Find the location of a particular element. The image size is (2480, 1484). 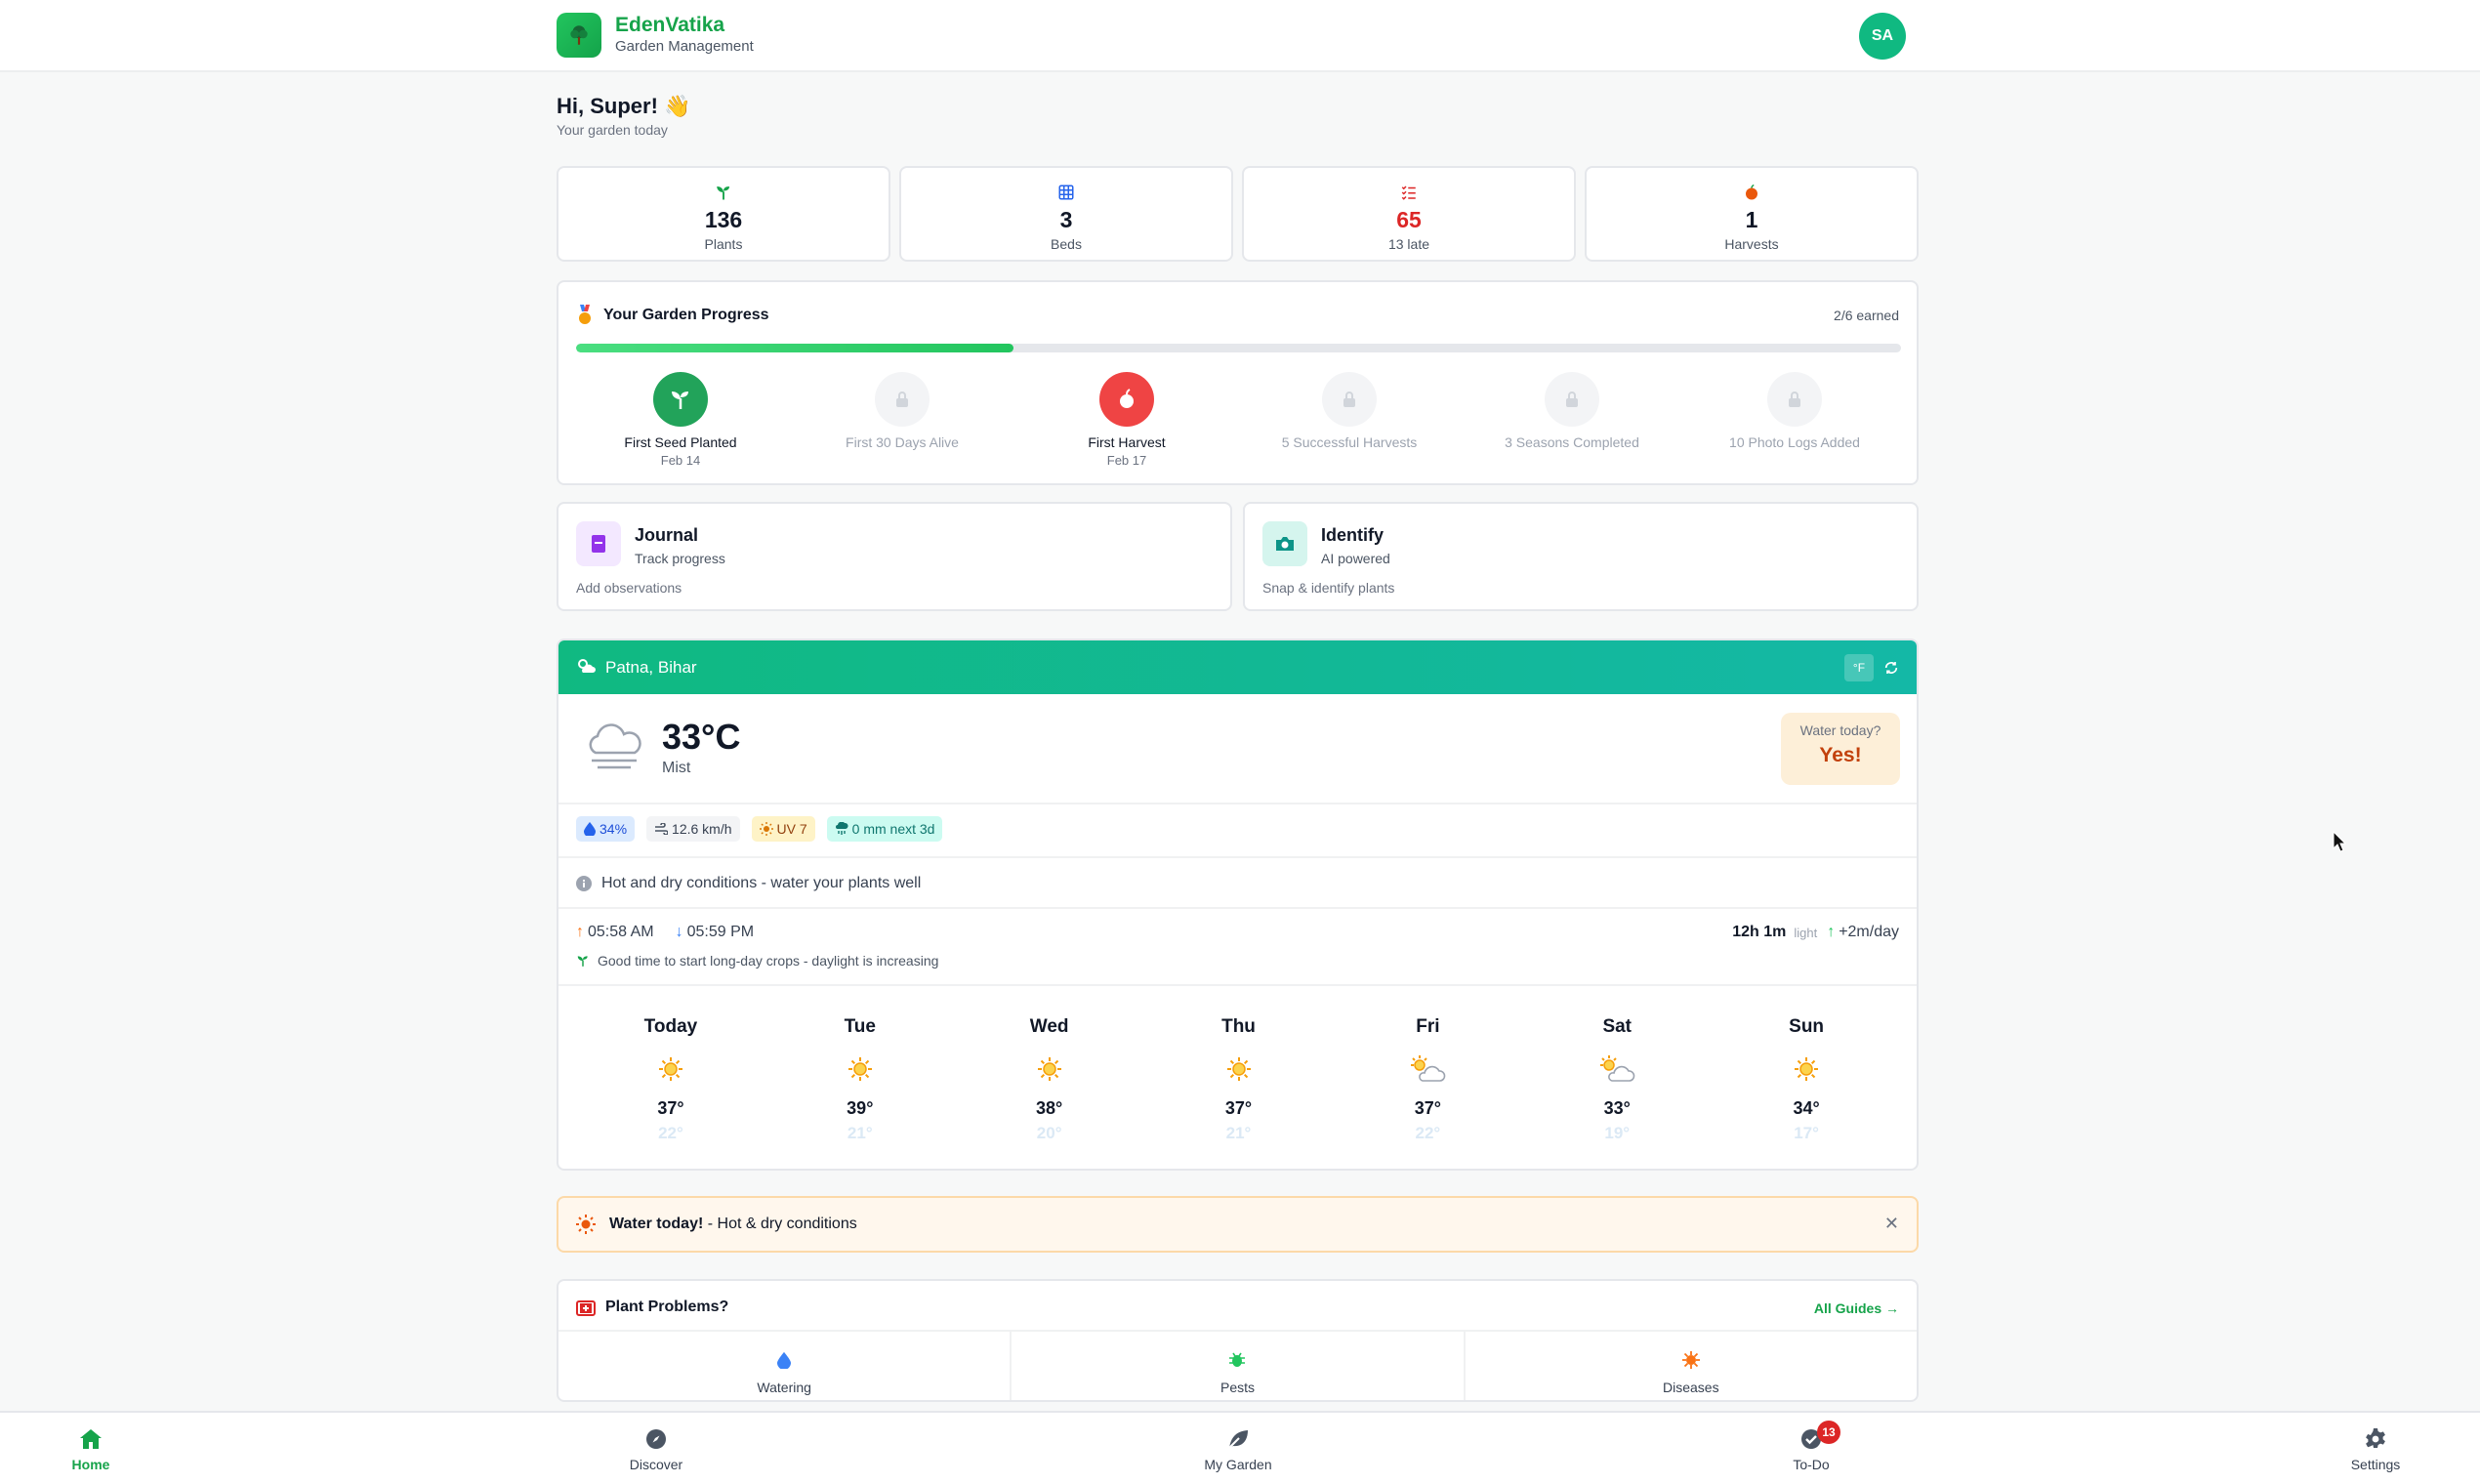

forecast-day: Today 37° 22° is located at coordinates (670, 1080).